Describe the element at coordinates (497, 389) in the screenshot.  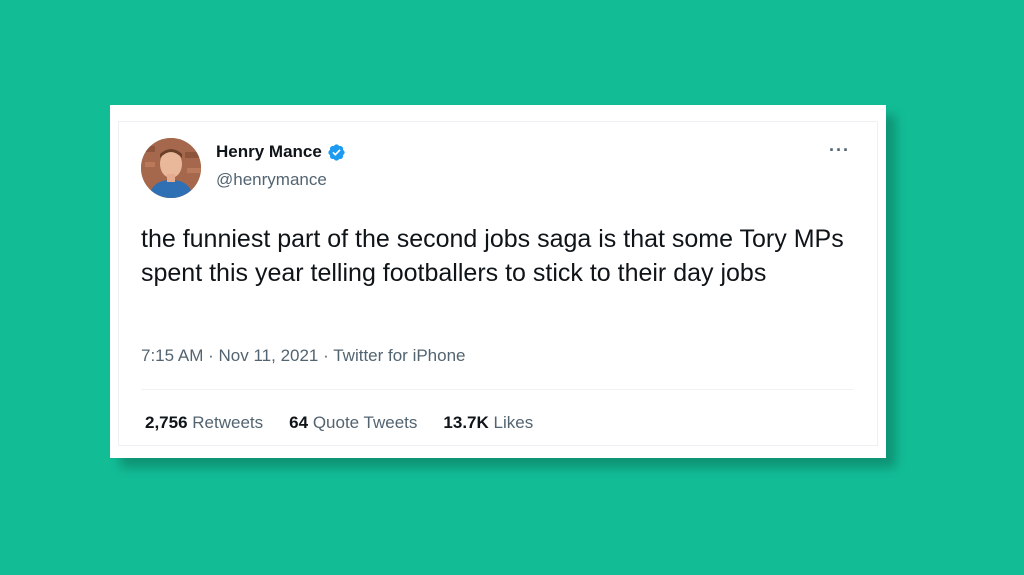
I see `divider` at that location.